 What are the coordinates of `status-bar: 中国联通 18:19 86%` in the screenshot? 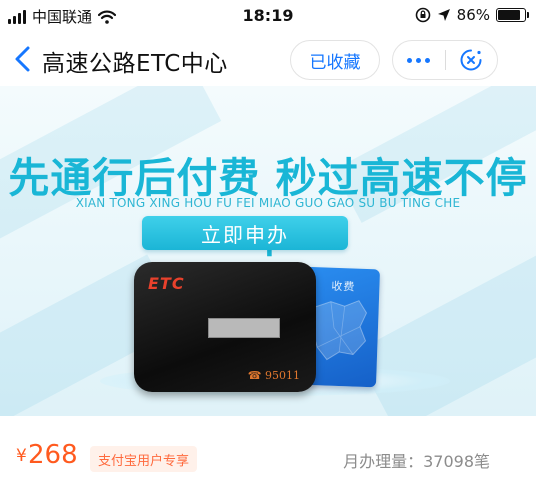 It's located at (268, 17).